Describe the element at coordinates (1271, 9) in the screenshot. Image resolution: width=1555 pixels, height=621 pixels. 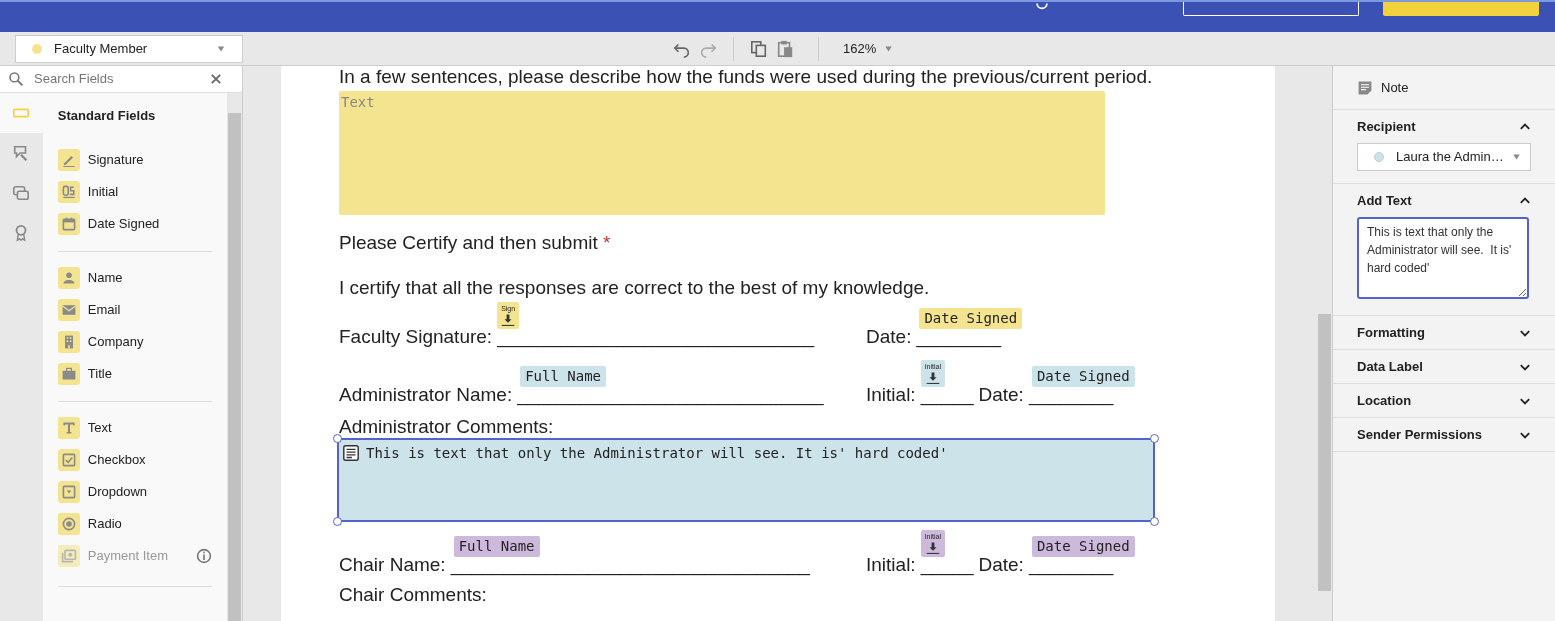
I see `header-button` at that location.